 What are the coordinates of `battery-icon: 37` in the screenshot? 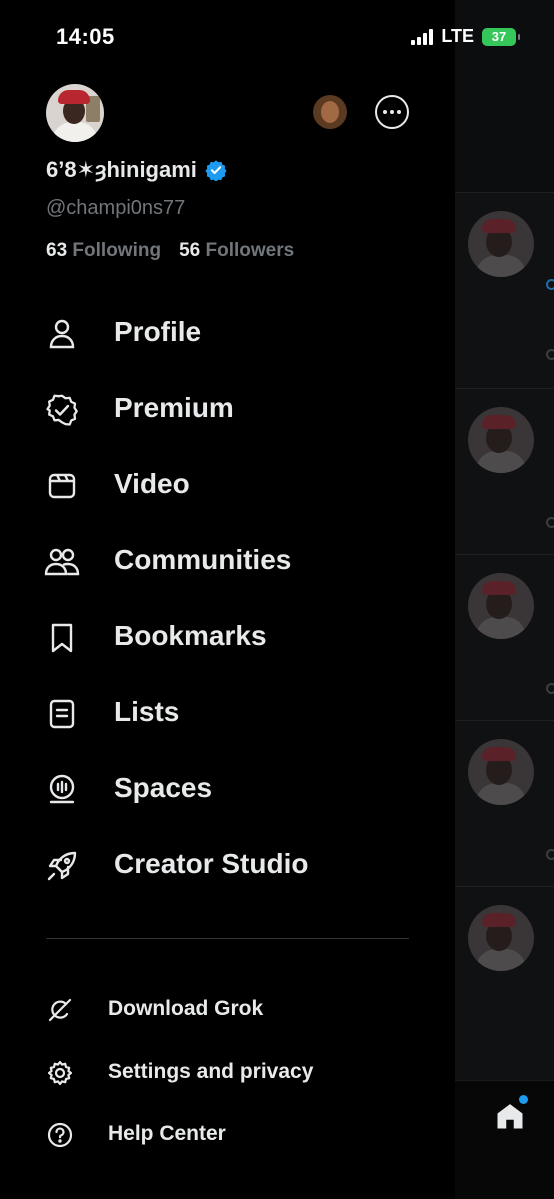 It's located at (501, 36).